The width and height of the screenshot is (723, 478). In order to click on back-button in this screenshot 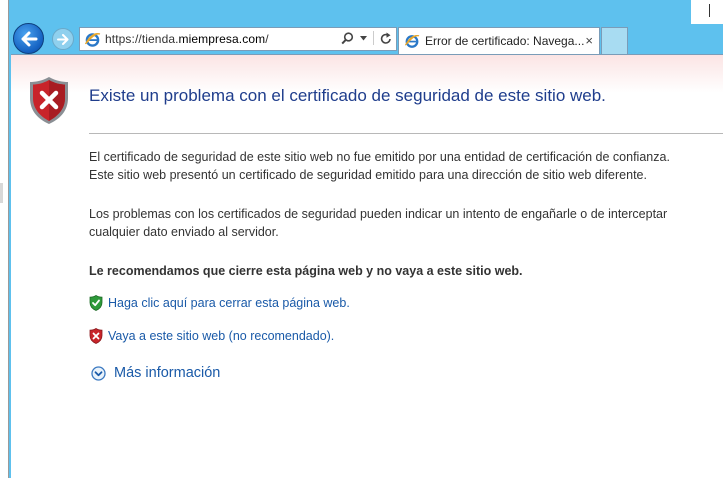, I will do `click(28, 38)`.